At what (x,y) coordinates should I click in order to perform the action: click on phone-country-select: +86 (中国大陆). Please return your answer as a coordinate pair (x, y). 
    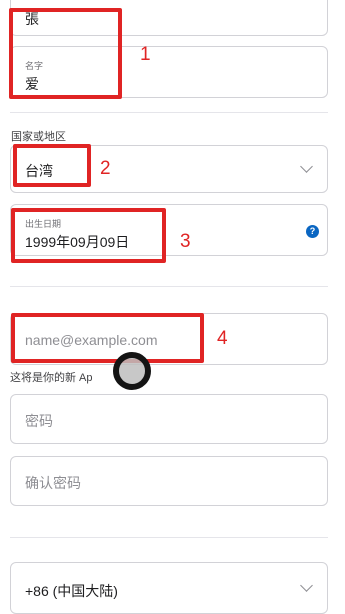
    Looking at the image, I should click on (169, 588).